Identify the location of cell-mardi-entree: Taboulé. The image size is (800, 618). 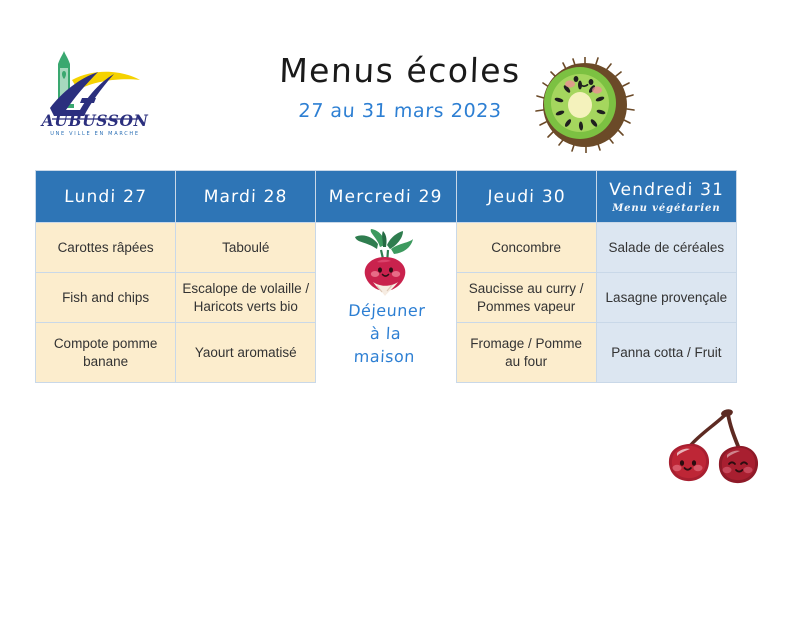
(246, 247).